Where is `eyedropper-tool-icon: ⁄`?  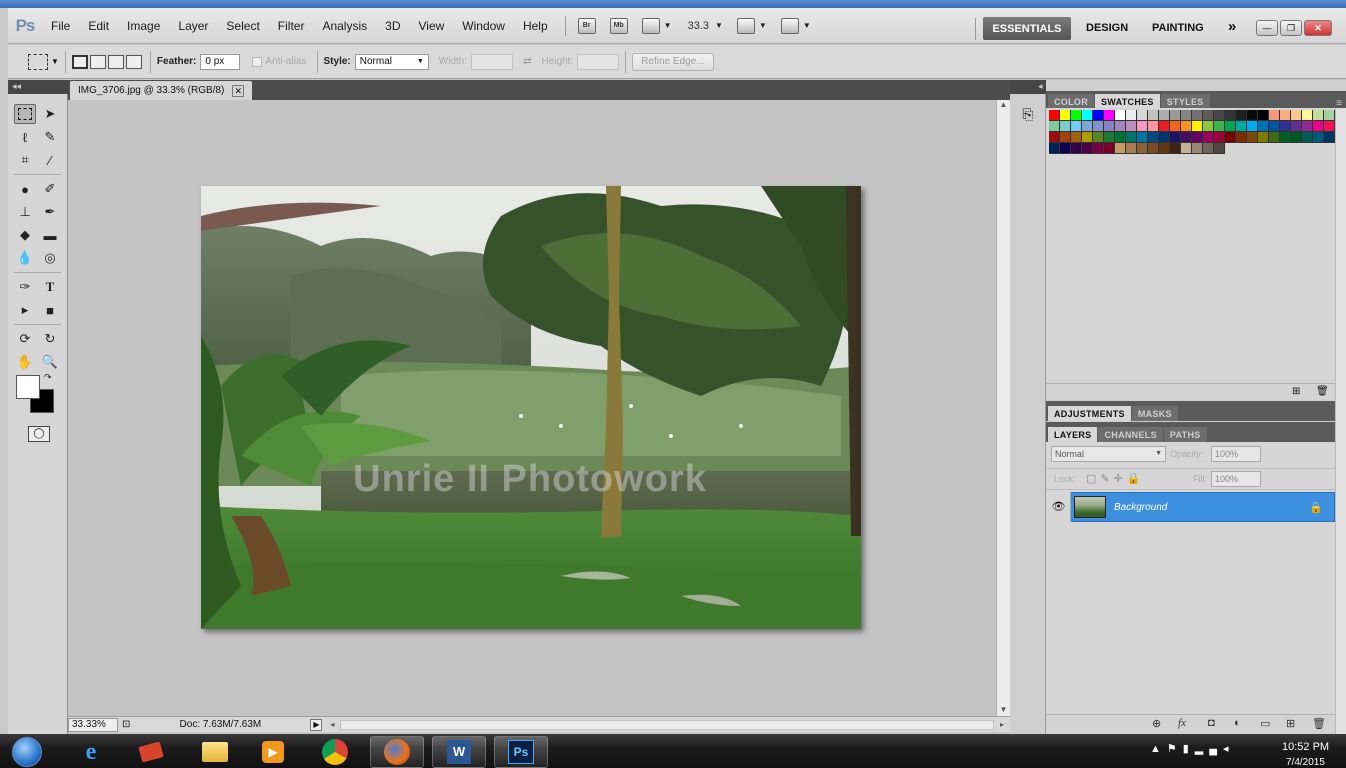
eyedropper-tool-icon: ⁄ is located at coordinates (50, 160).